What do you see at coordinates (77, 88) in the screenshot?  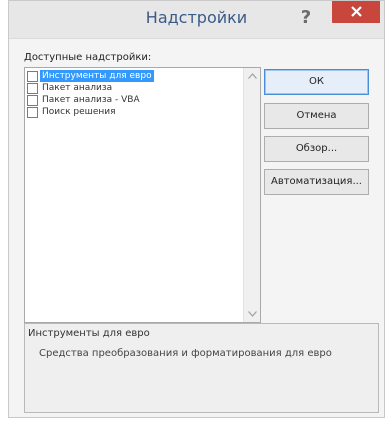 I see `addin-label: Пакет анализа` at bounding box center [77, 88].